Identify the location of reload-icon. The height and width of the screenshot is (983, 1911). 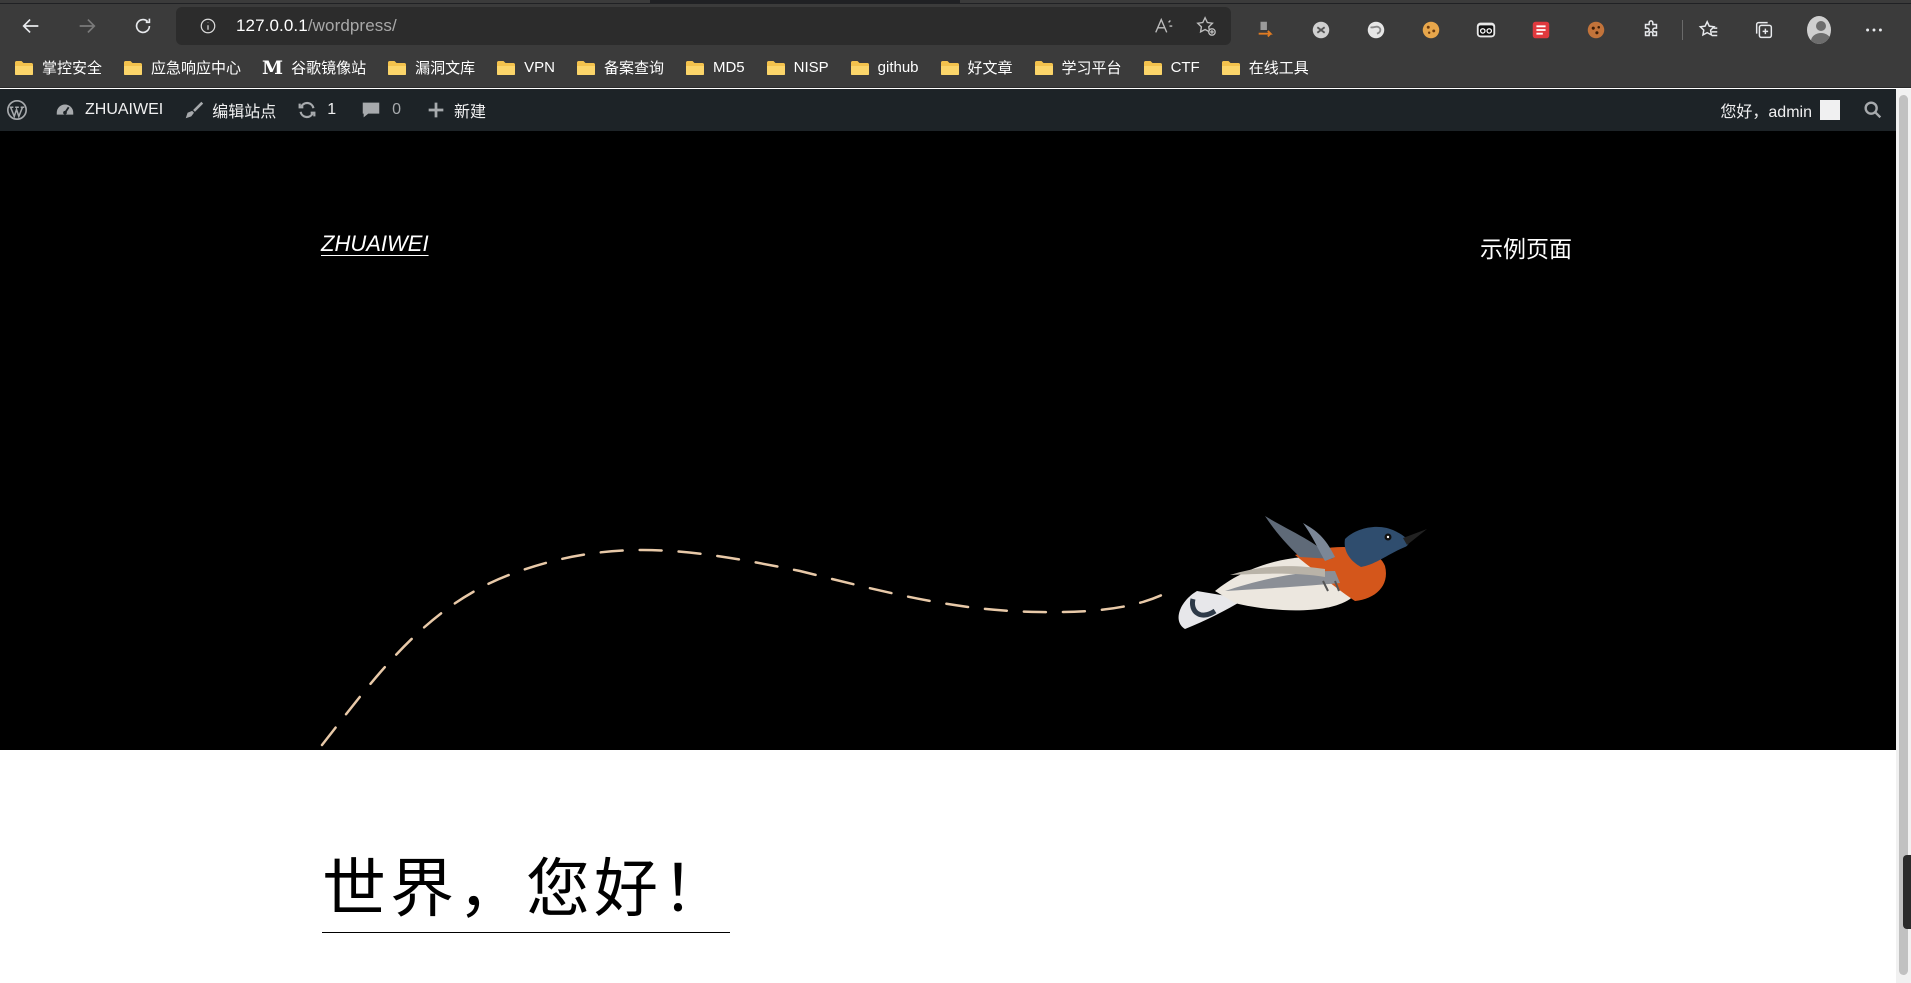
(143, 26).